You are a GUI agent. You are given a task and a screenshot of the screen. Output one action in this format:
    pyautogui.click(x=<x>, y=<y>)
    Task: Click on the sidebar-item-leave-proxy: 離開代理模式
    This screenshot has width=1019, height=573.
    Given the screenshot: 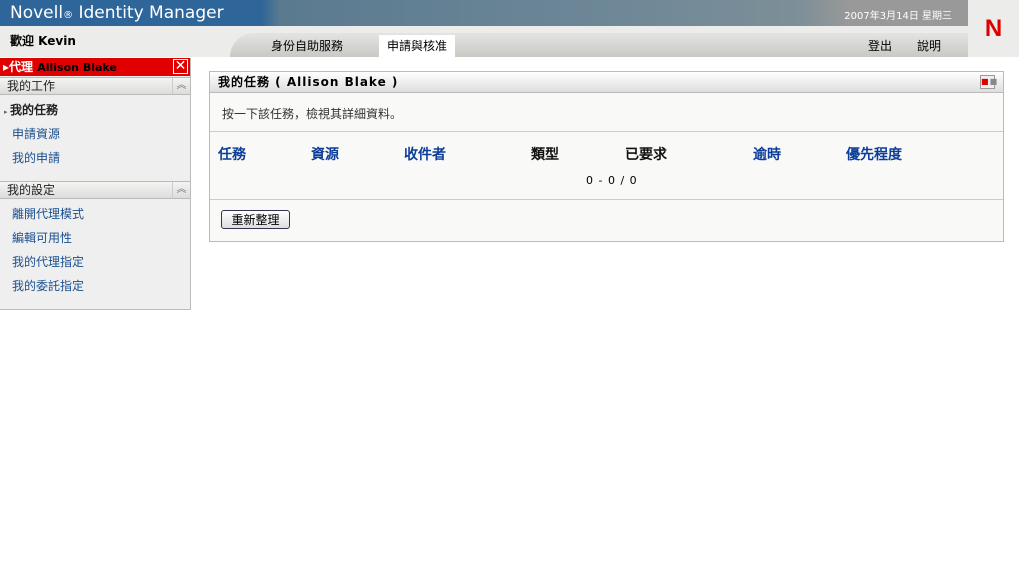 What is the action you would take?
    pyautogui.click(x=48, y=213)
    